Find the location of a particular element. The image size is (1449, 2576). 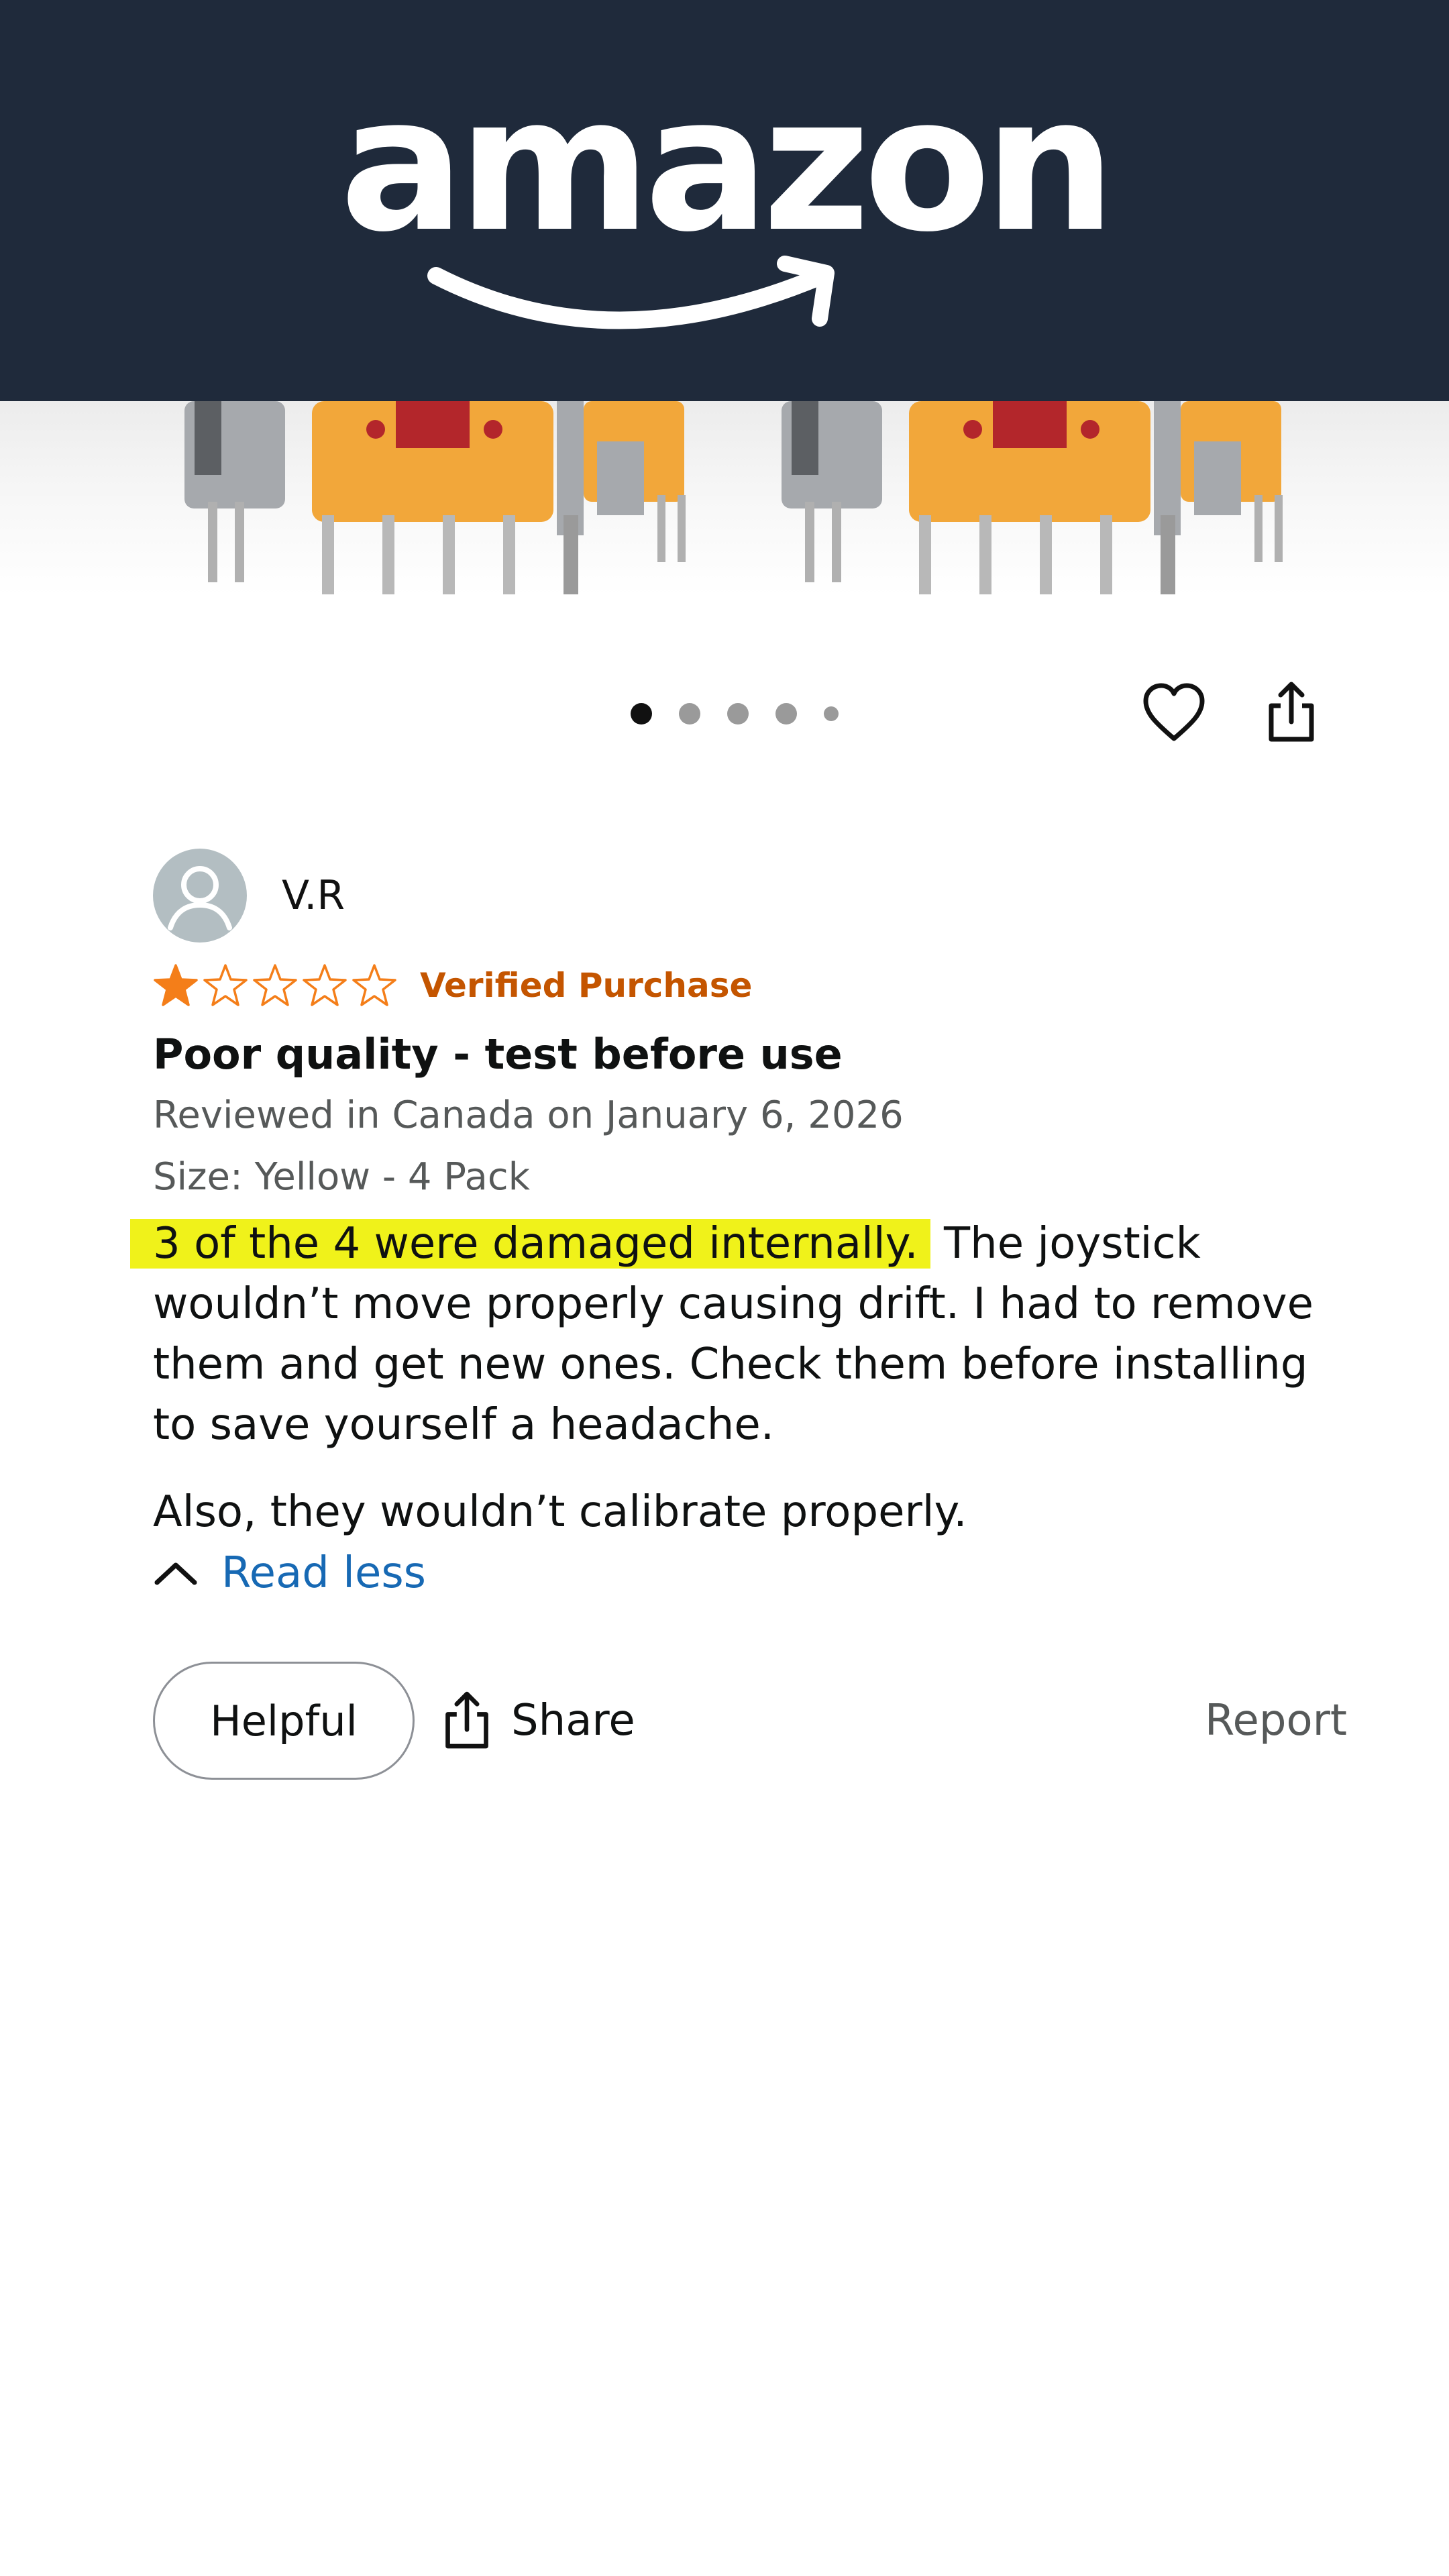

verified-purchase-badge: Verified Purchase is located at coordinates (586, 985).